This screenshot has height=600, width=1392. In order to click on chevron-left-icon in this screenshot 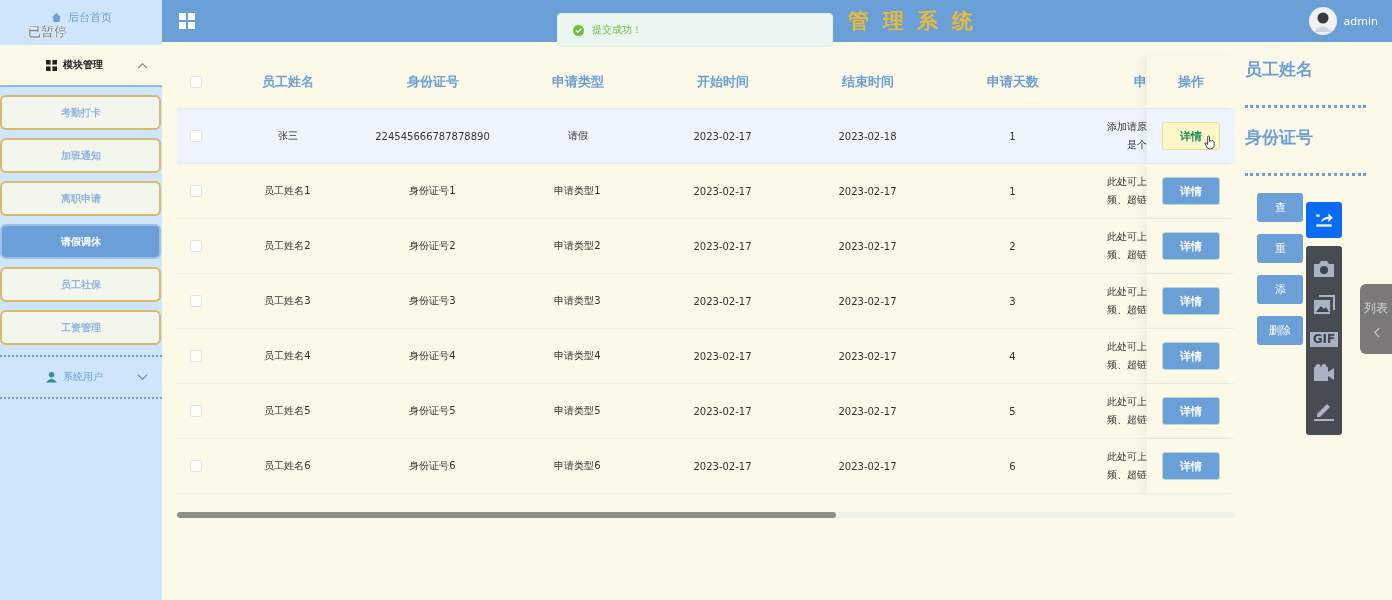, I will do `click(1376, 332)`.